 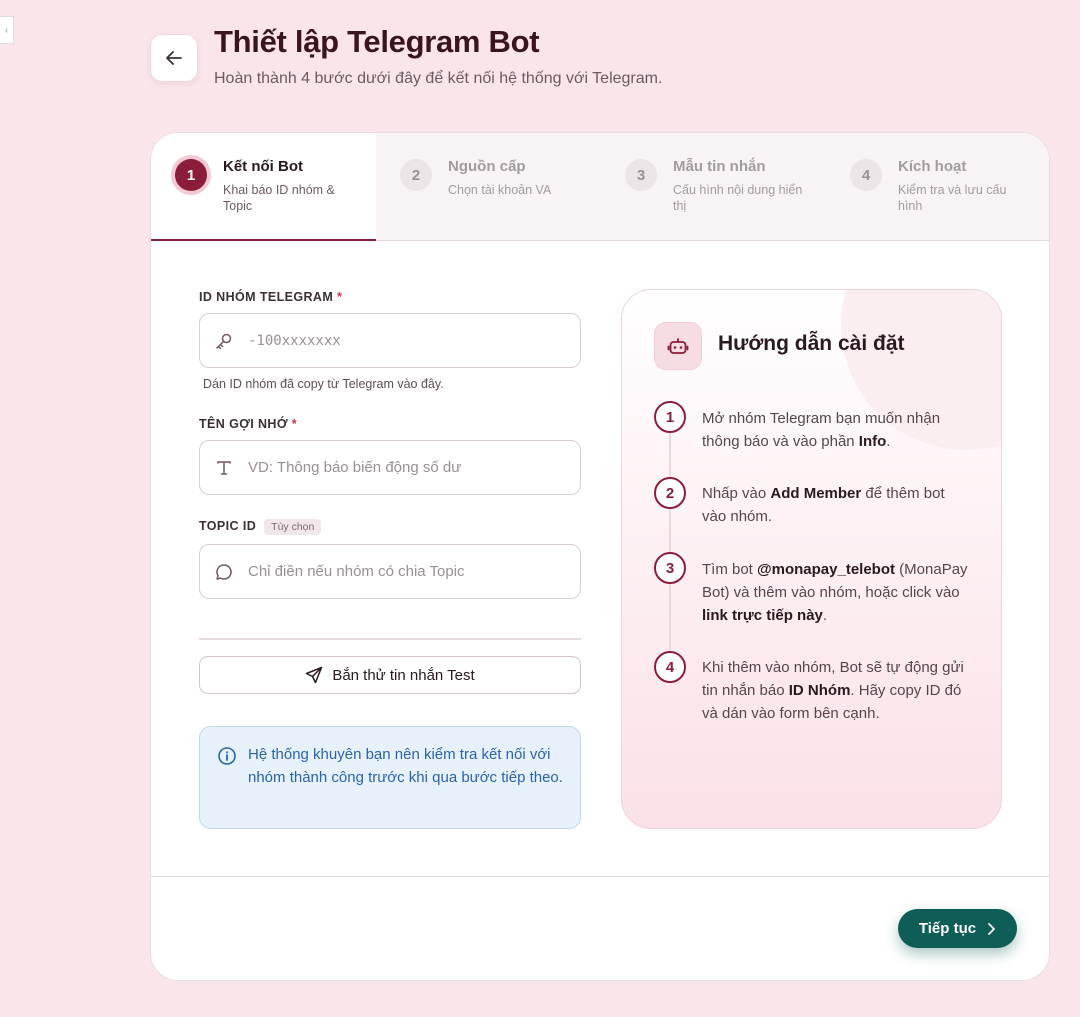 What do you see at coordinates (932, 166) in the screenshot?
I see `step-title: Kích hoạt` at bounding box center [932, 166].